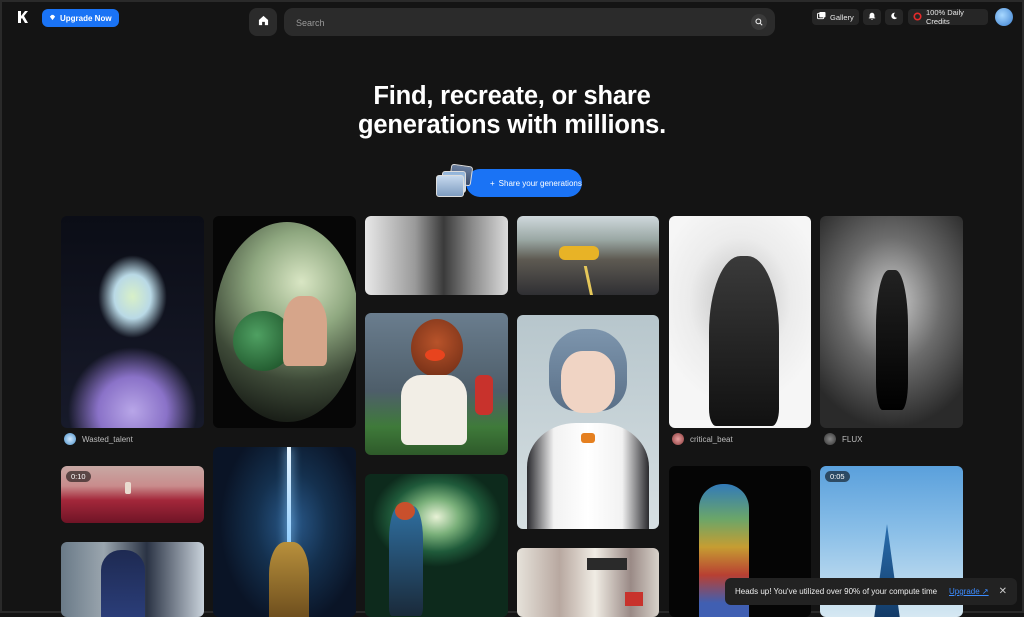 The width and height of the screenshot is (1024, 617). Describe the element at coordinates (852, 439) in the screenshot. I see `creator-name: FLUX` at that location.